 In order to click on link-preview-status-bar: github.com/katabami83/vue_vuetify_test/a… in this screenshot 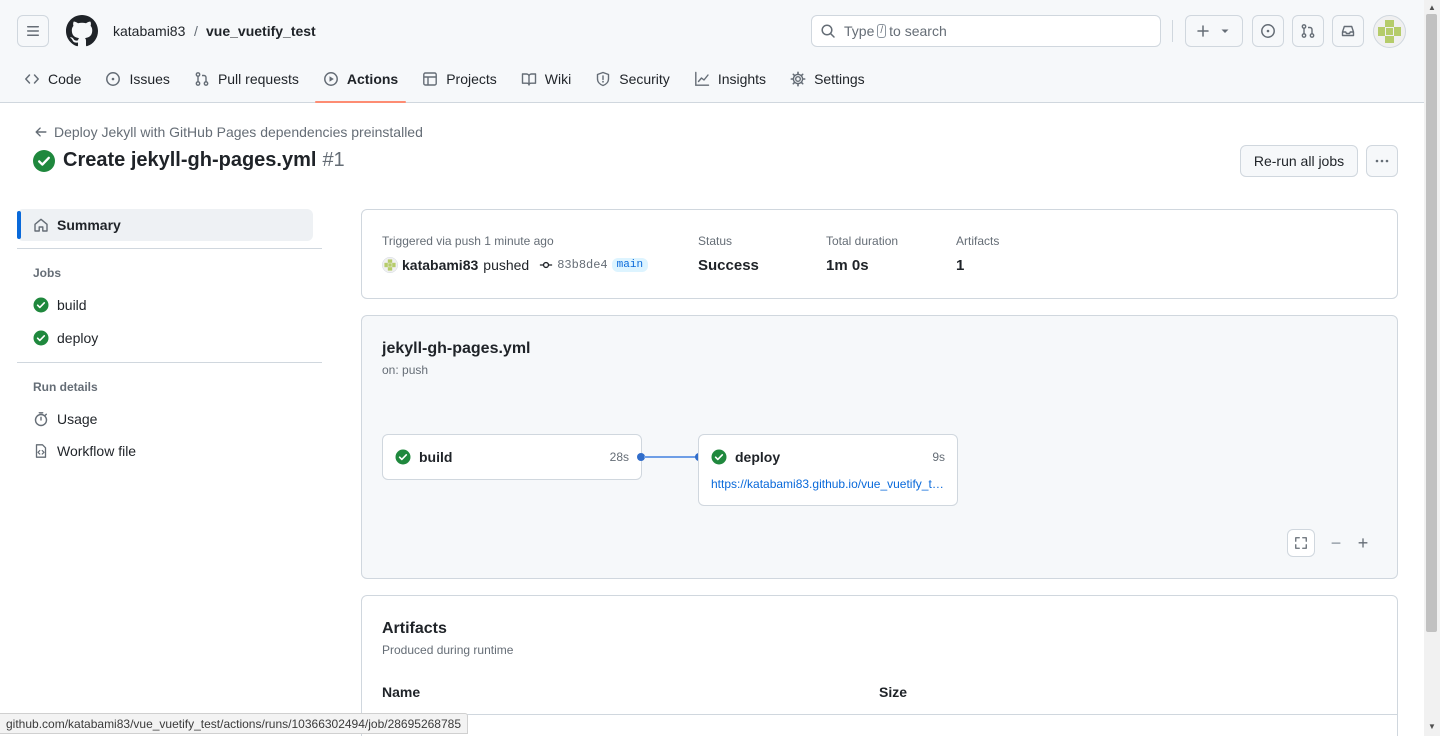, I will do `click(234, 723)`.